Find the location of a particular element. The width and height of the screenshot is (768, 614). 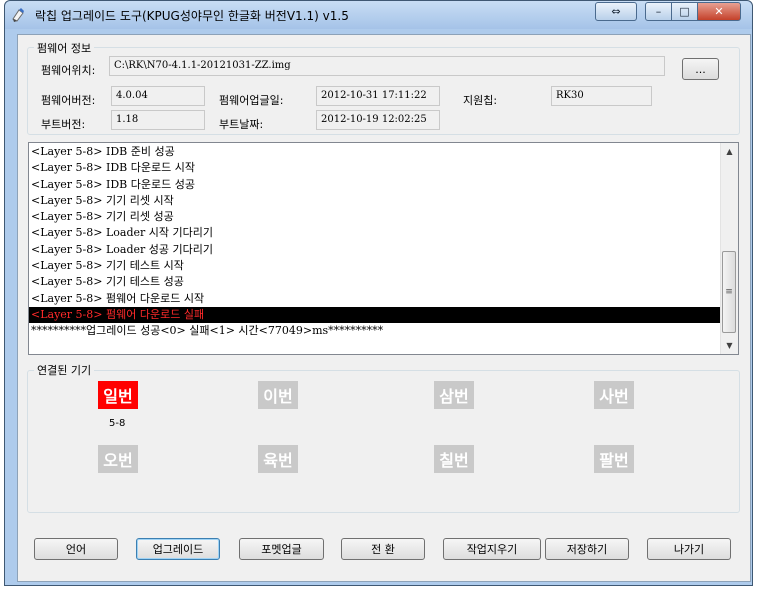

save-button: 저장하기 is located at coordinates (587, 549).